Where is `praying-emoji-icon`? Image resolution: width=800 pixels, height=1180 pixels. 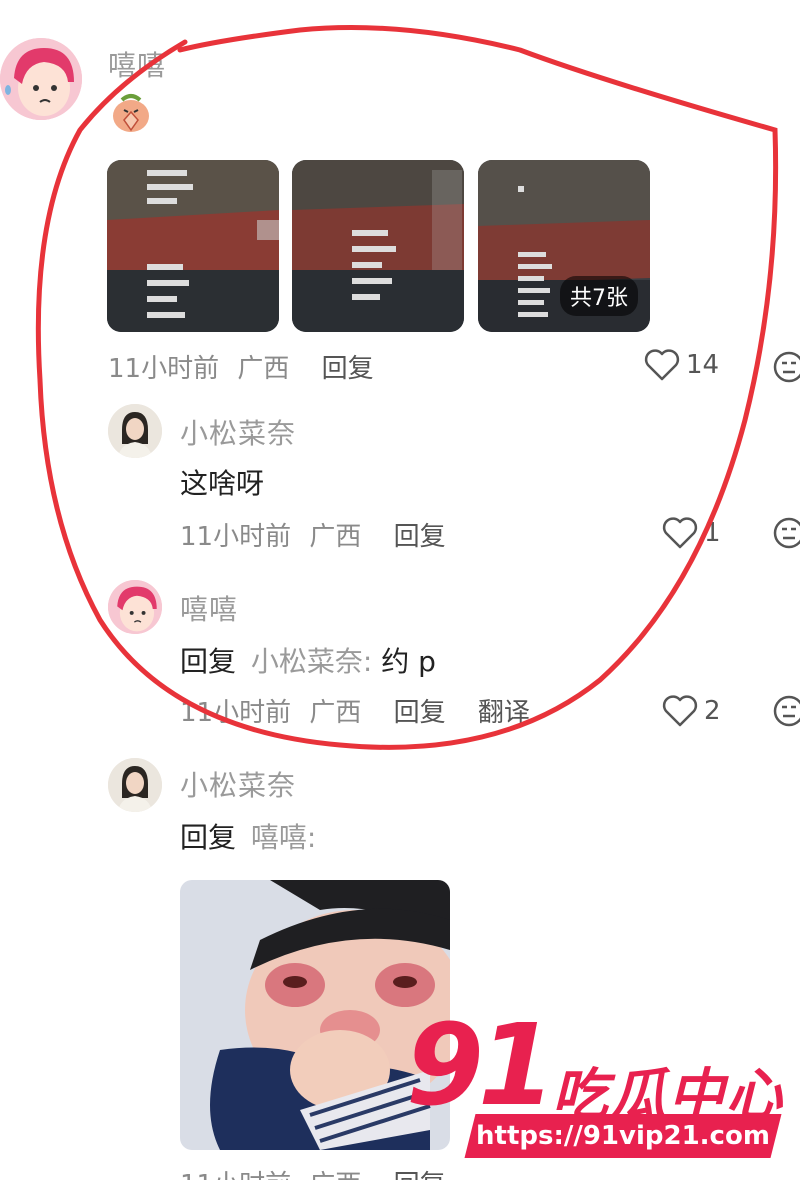
praying-emoji-icon is located at coordinates (131, 112).